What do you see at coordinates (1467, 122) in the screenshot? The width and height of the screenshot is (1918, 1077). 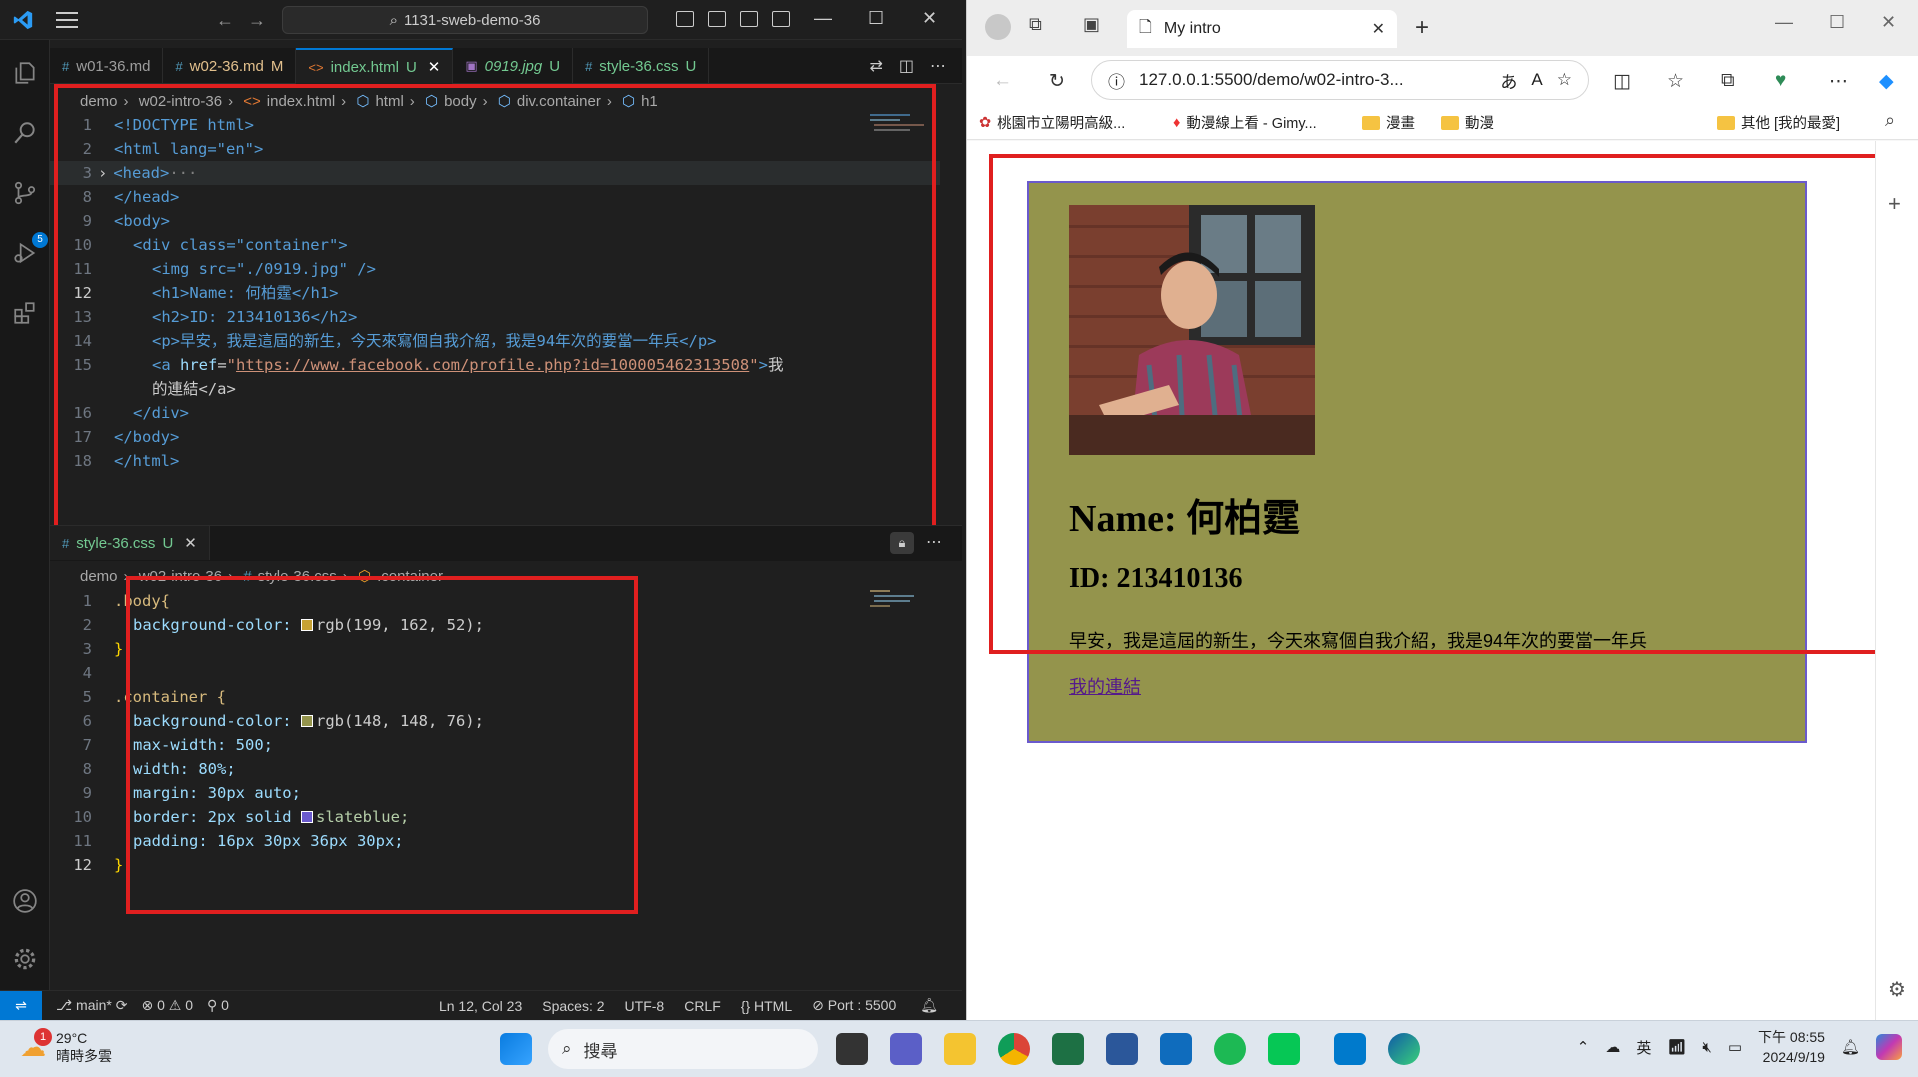 I see `favorite-folder: 動漫` at bounding box center [1467, 122].